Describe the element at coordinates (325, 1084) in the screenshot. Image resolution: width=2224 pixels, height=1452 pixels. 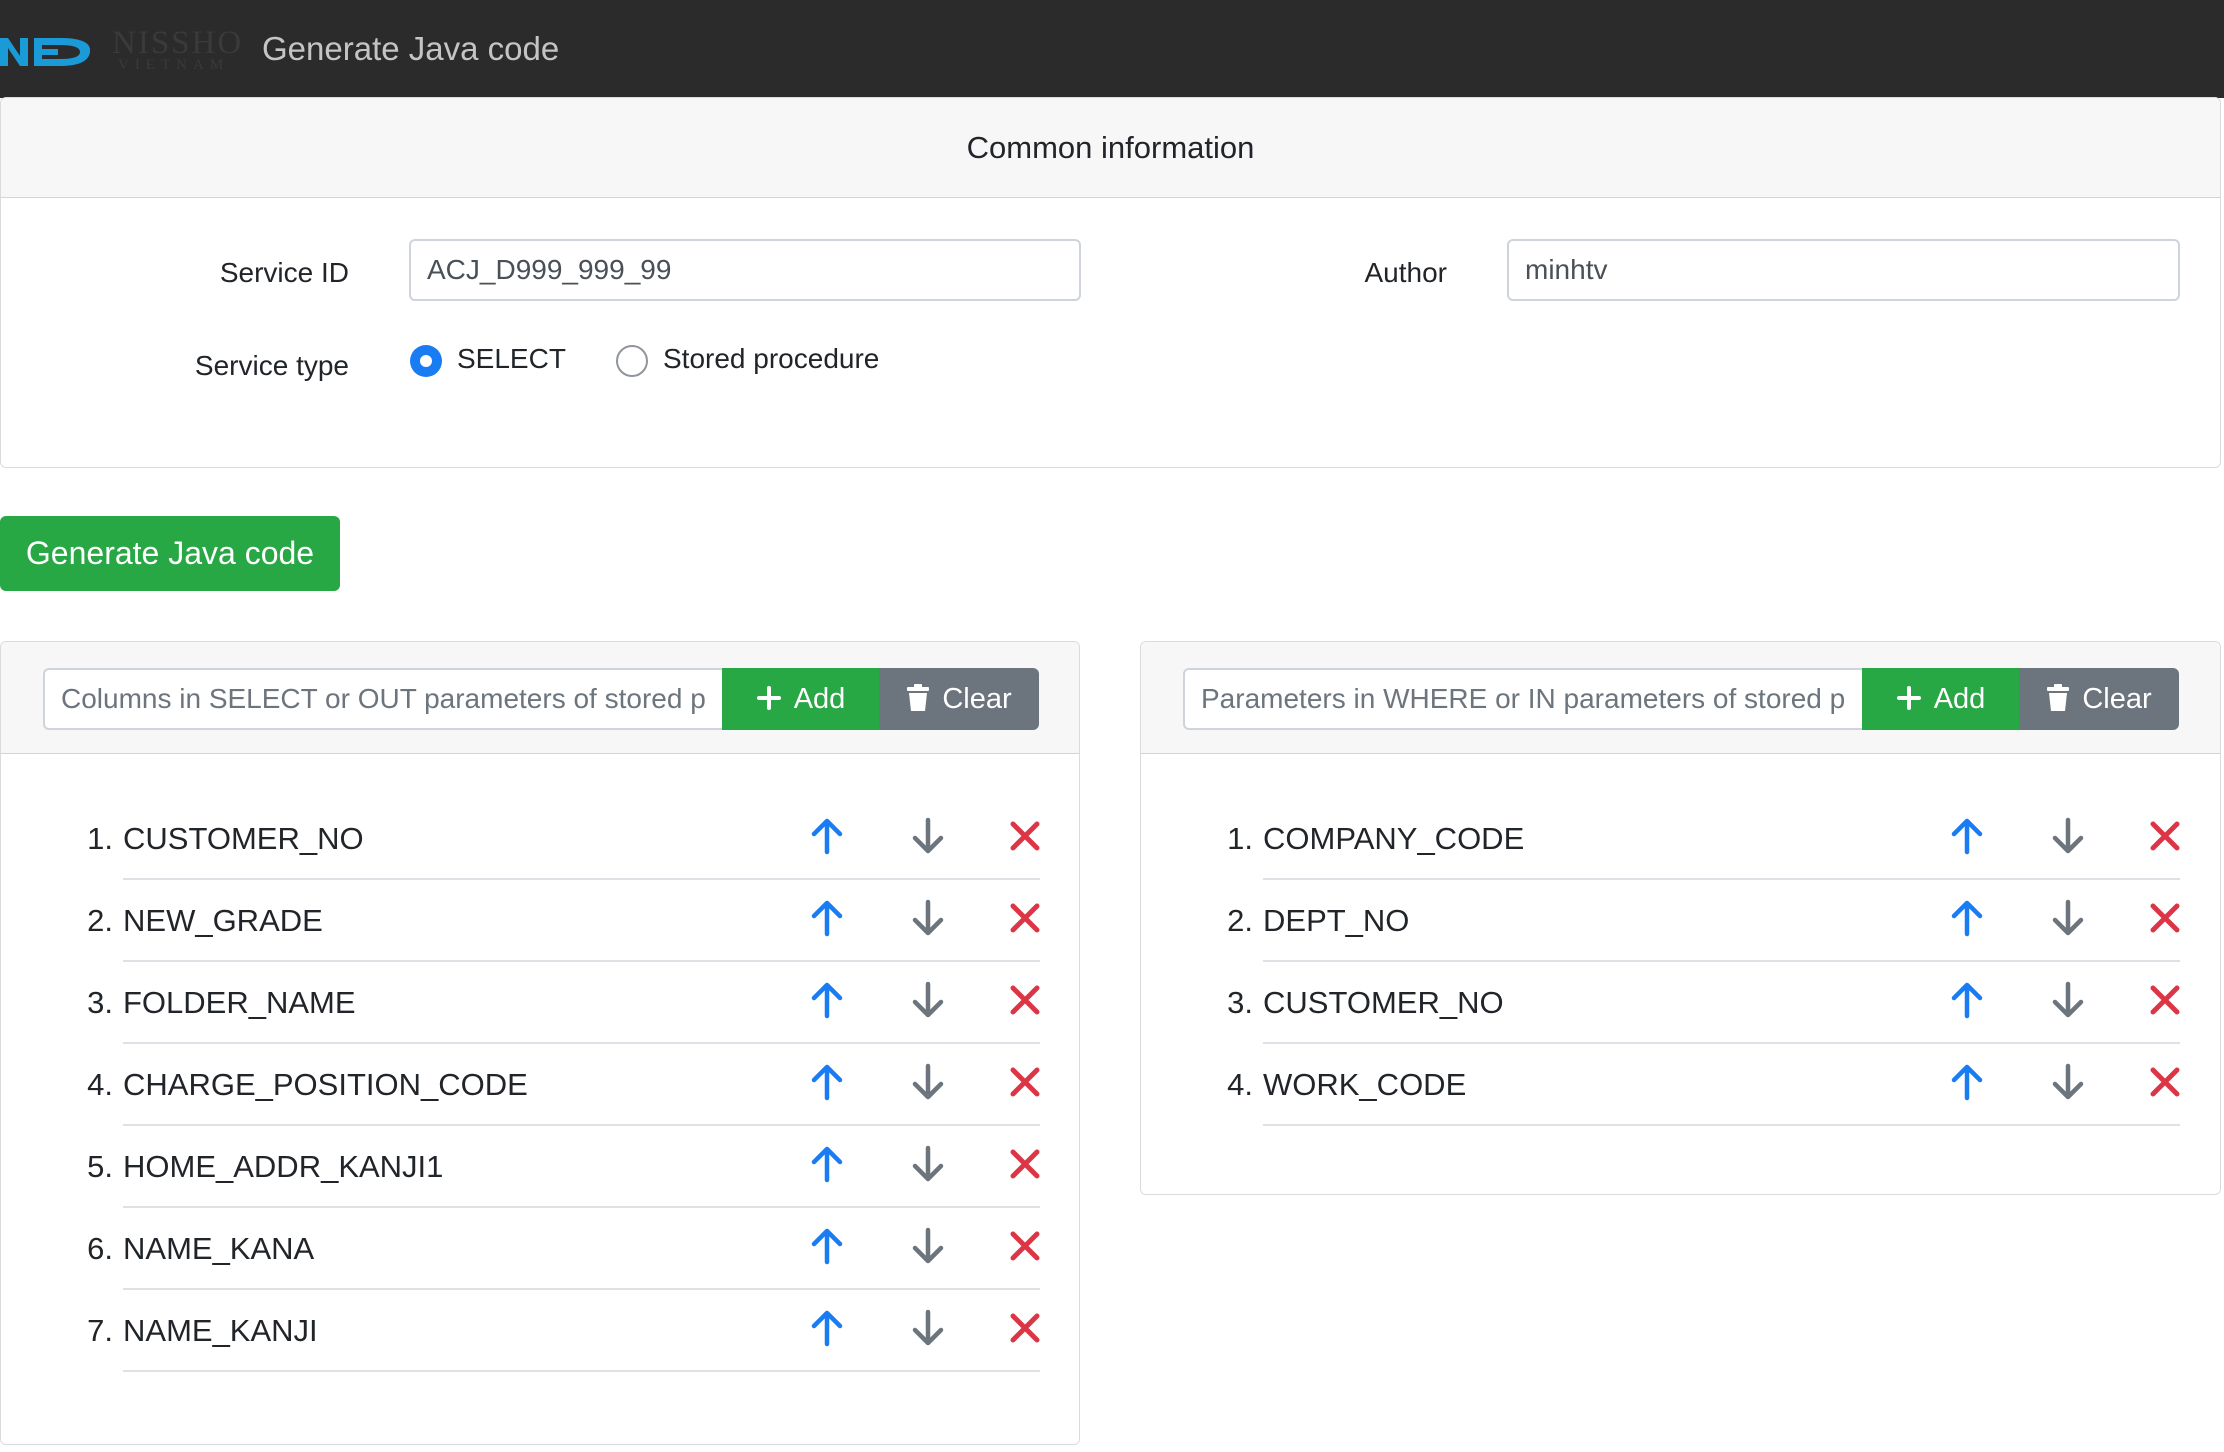
I see `list-item-name: CHARGE_POSITION_CODE` at that location.